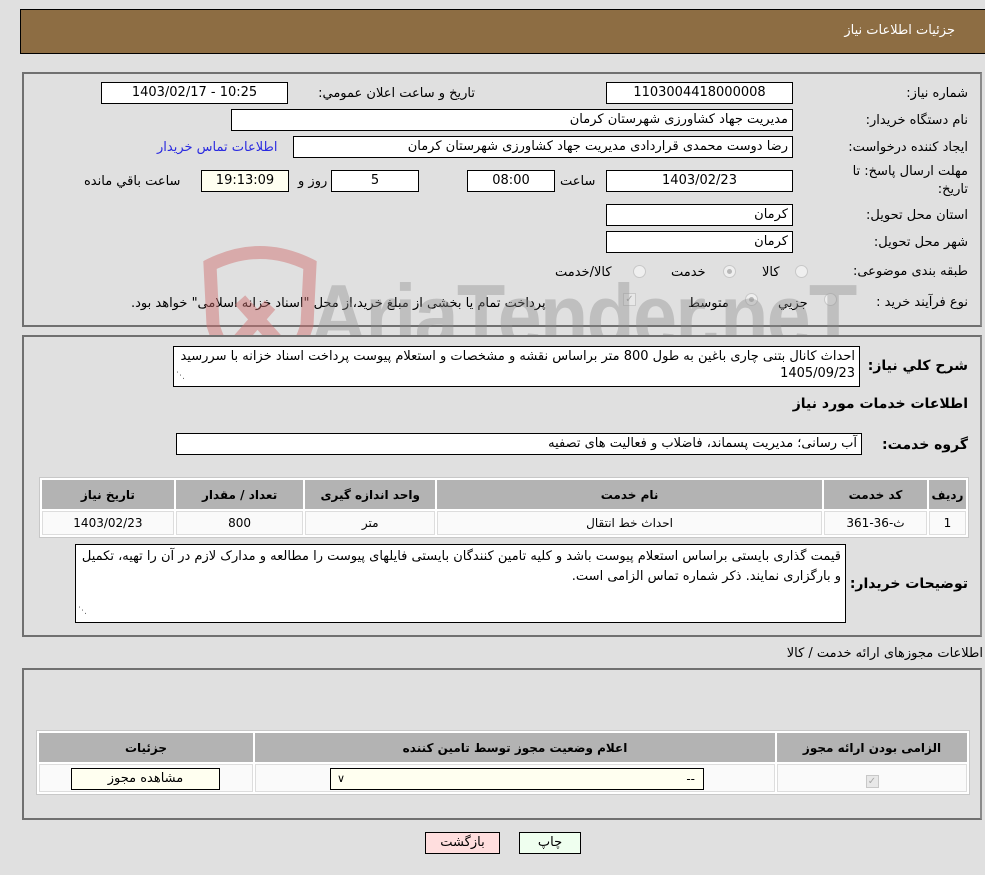  I want to click on category-option-service: خدمت, so click(688, 272).